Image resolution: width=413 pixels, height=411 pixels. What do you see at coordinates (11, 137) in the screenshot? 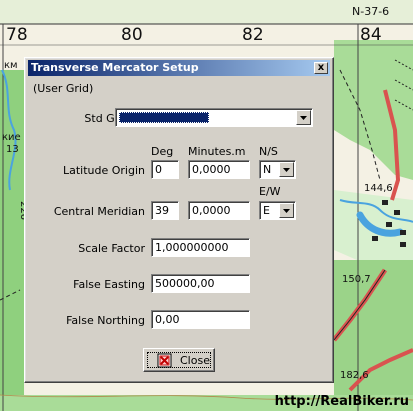
I see `map-label-kie: кие` at bounding box center [11, 137].